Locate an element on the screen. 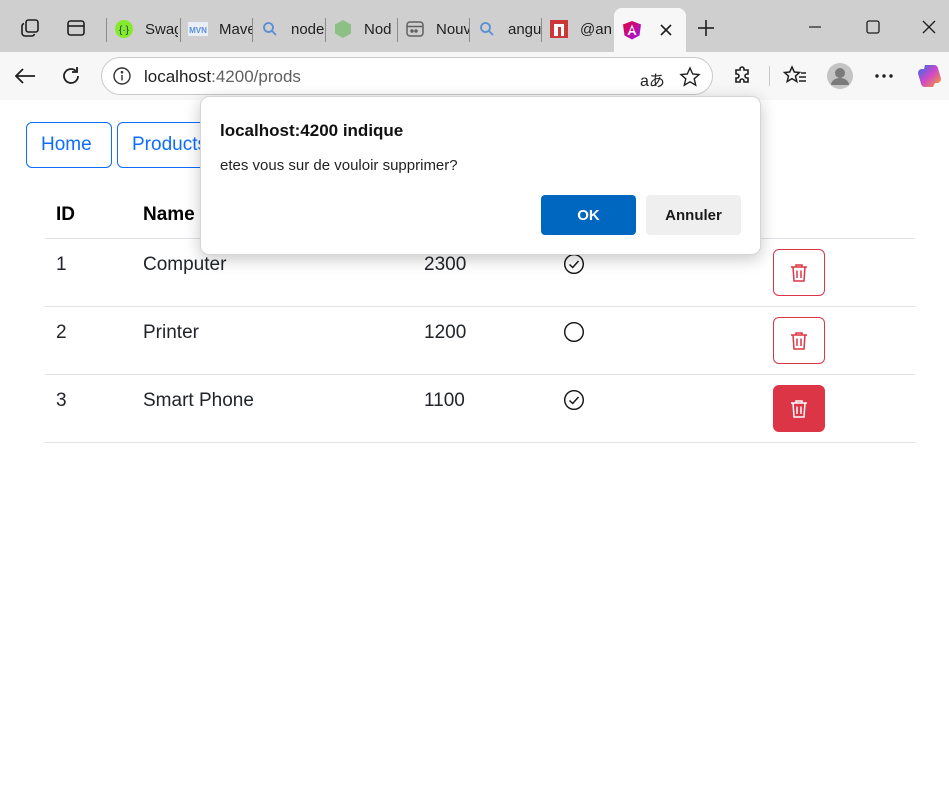 This screenshot has height=798, width=949. angular-icon is located at coordinates (632, 30).